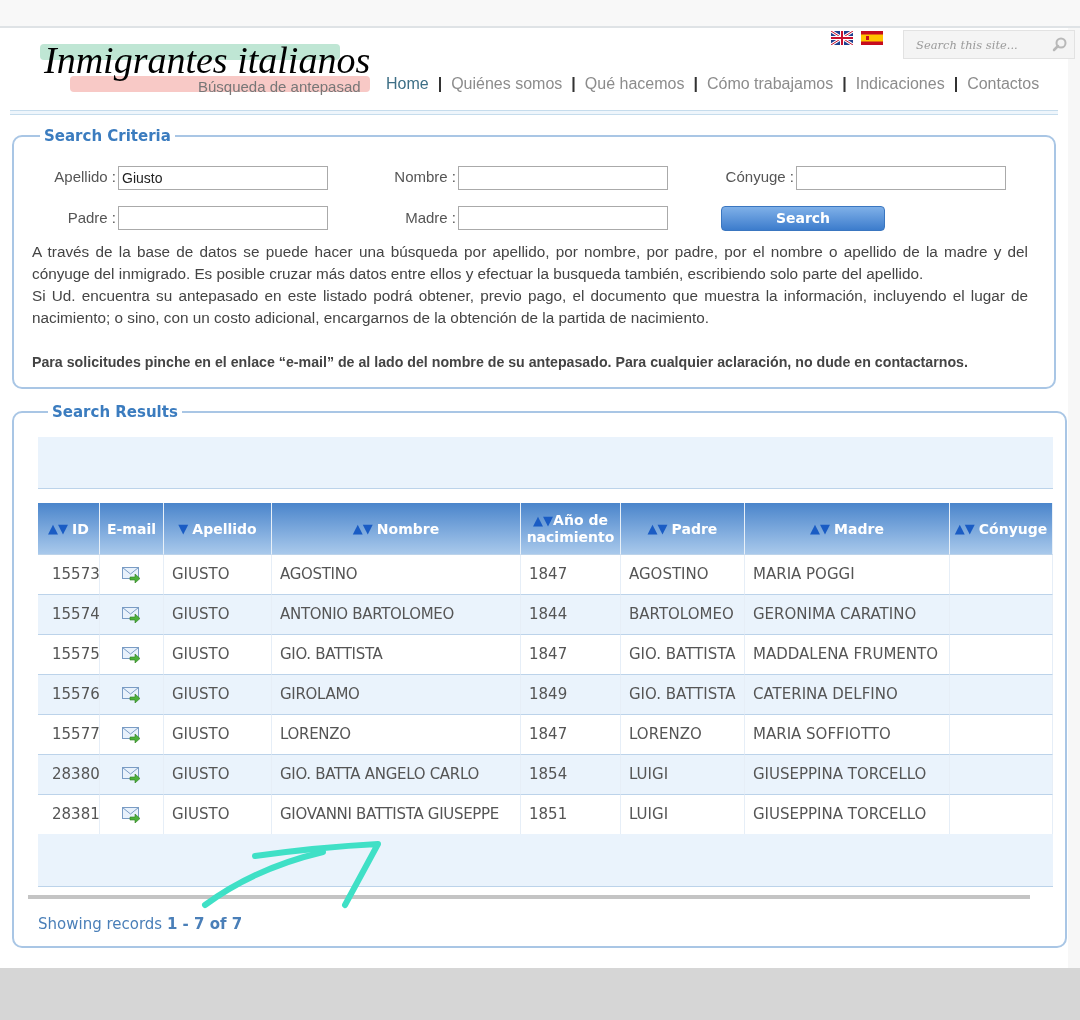 The height and width of the screenshot is (1020, 1080). Describe the element at coordinates (396, 694) in the screenshot. I see `table-cell: GIROLAMO` at that location.